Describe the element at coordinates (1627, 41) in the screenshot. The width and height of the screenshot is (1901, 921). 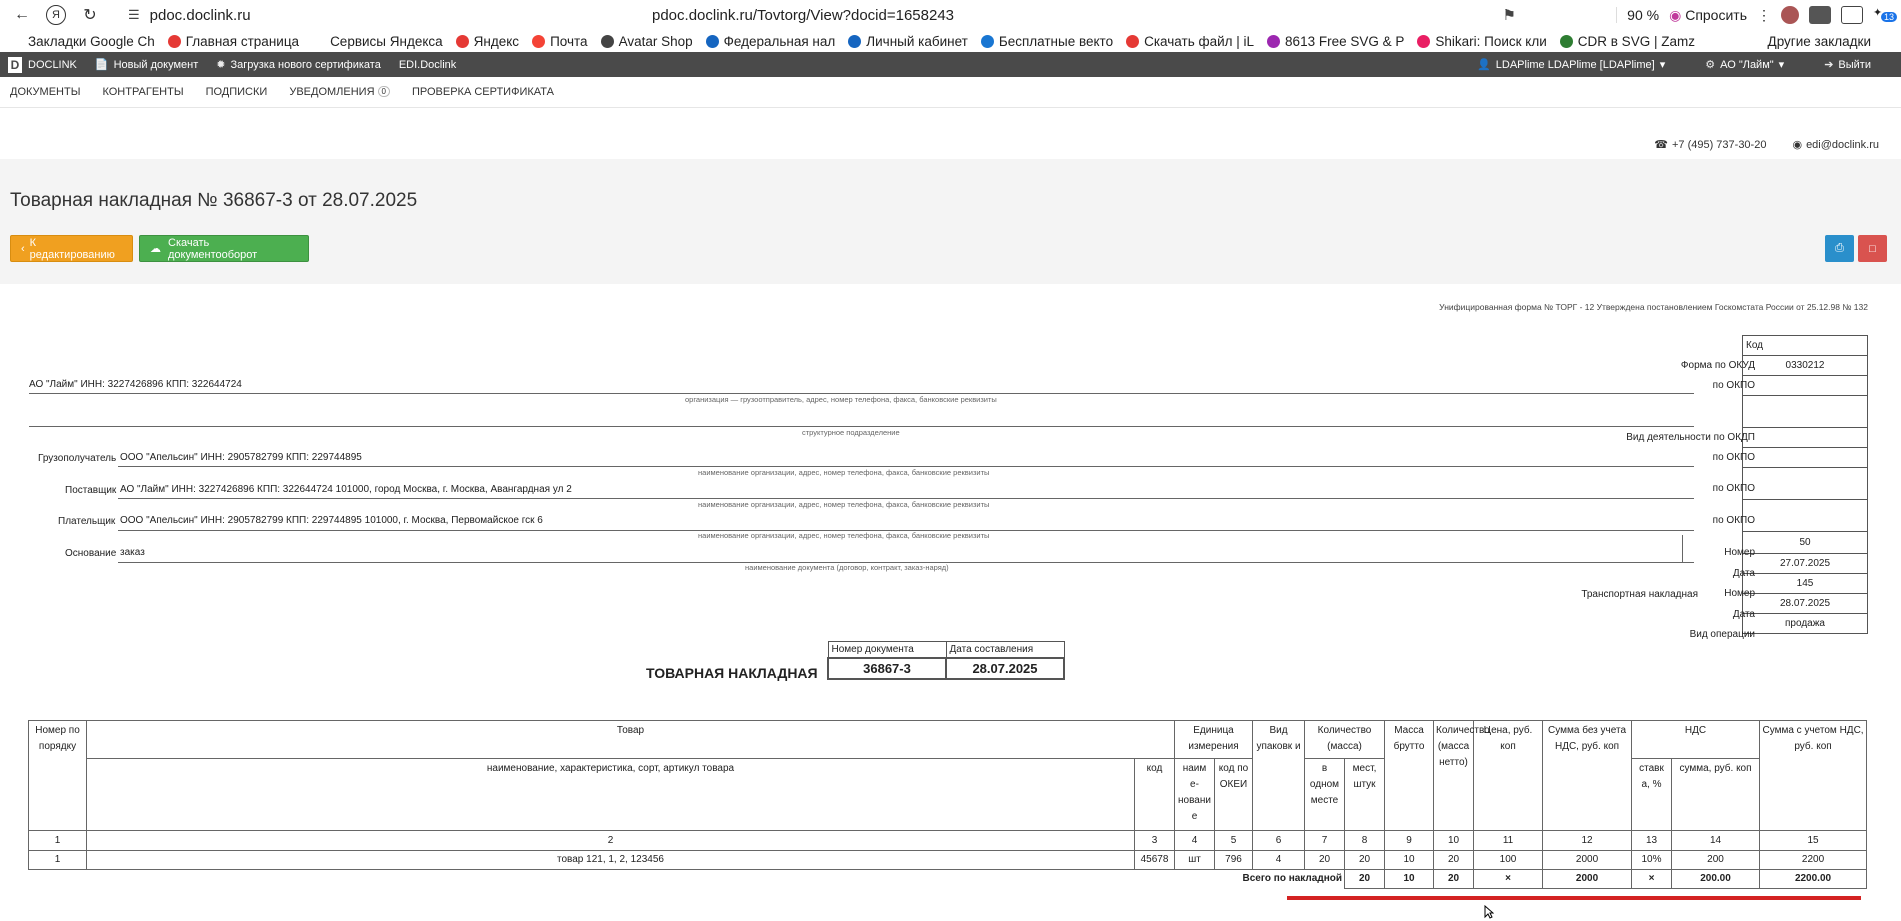
I see `bookmark-item: CDR в SVG | Zamz` at that location.